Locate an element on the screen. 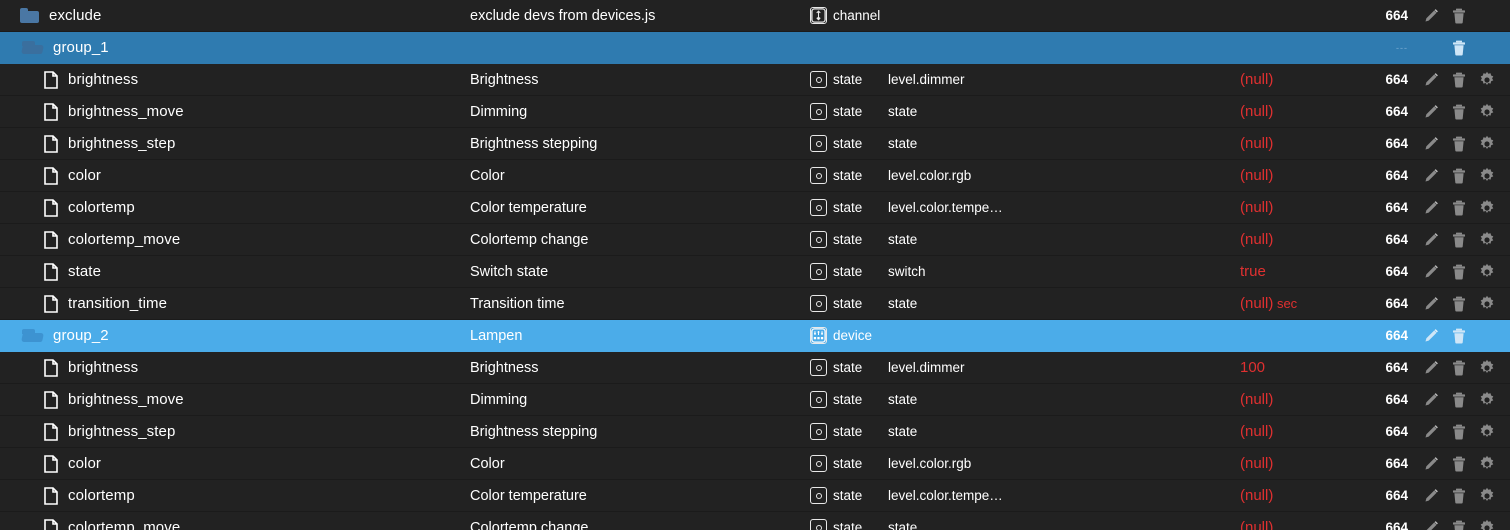 The height and width of the screenshot is (530, 1510). folder-closed-icon is located at coordinates (29, 15).